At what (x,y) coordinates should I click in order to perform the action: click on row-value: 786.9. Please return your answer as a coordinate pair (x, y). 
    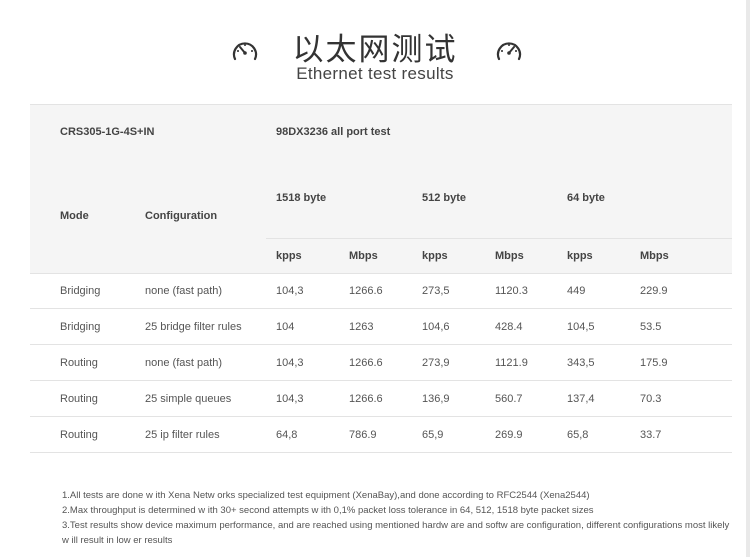
    Looking at the image, I should click on (363, 434).